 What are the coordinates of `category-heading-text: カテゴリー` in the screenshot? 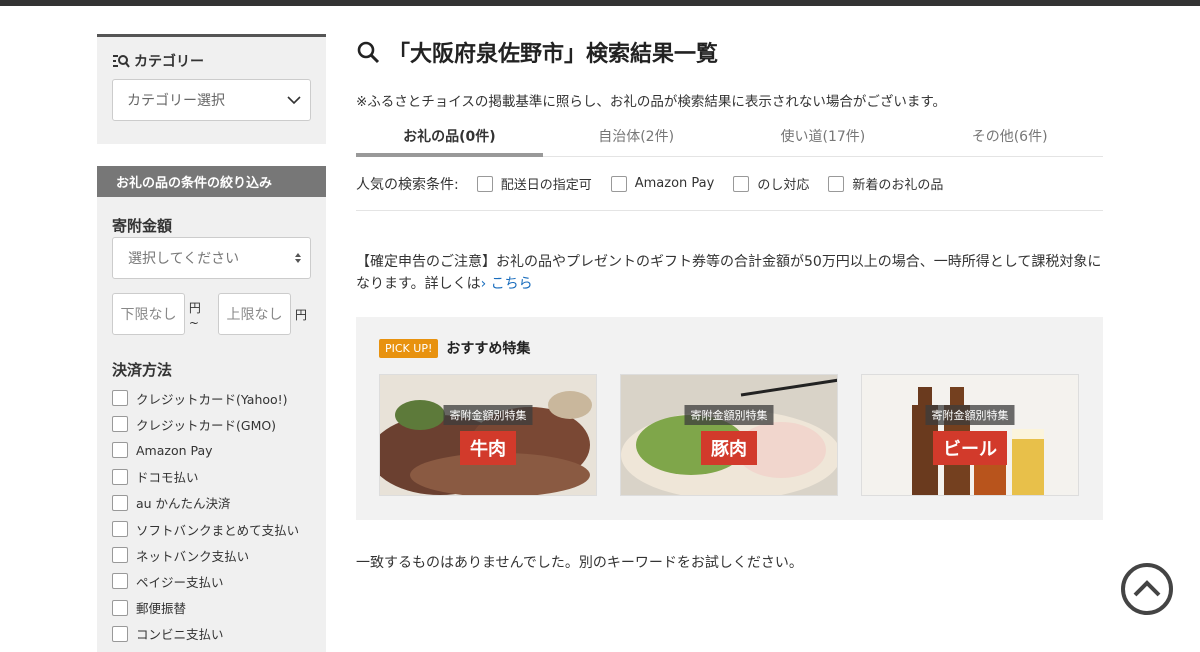 It's located at (169, 62).